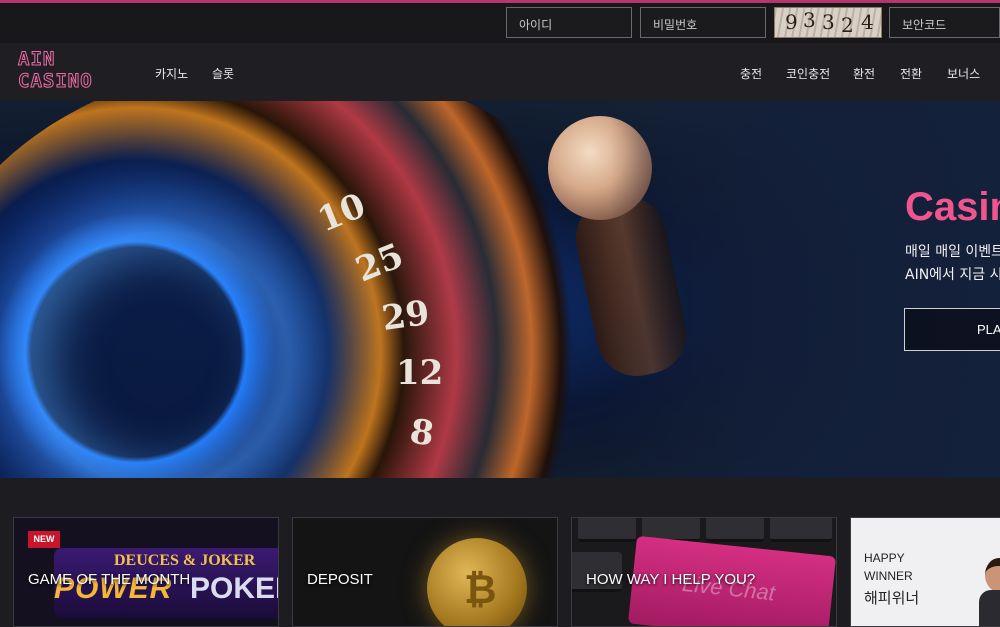 Image resolution: width=1000 pixels, height=627 pixels. I want to click on card-deposit: ₿ DEPOSIT, so click(425, 572).